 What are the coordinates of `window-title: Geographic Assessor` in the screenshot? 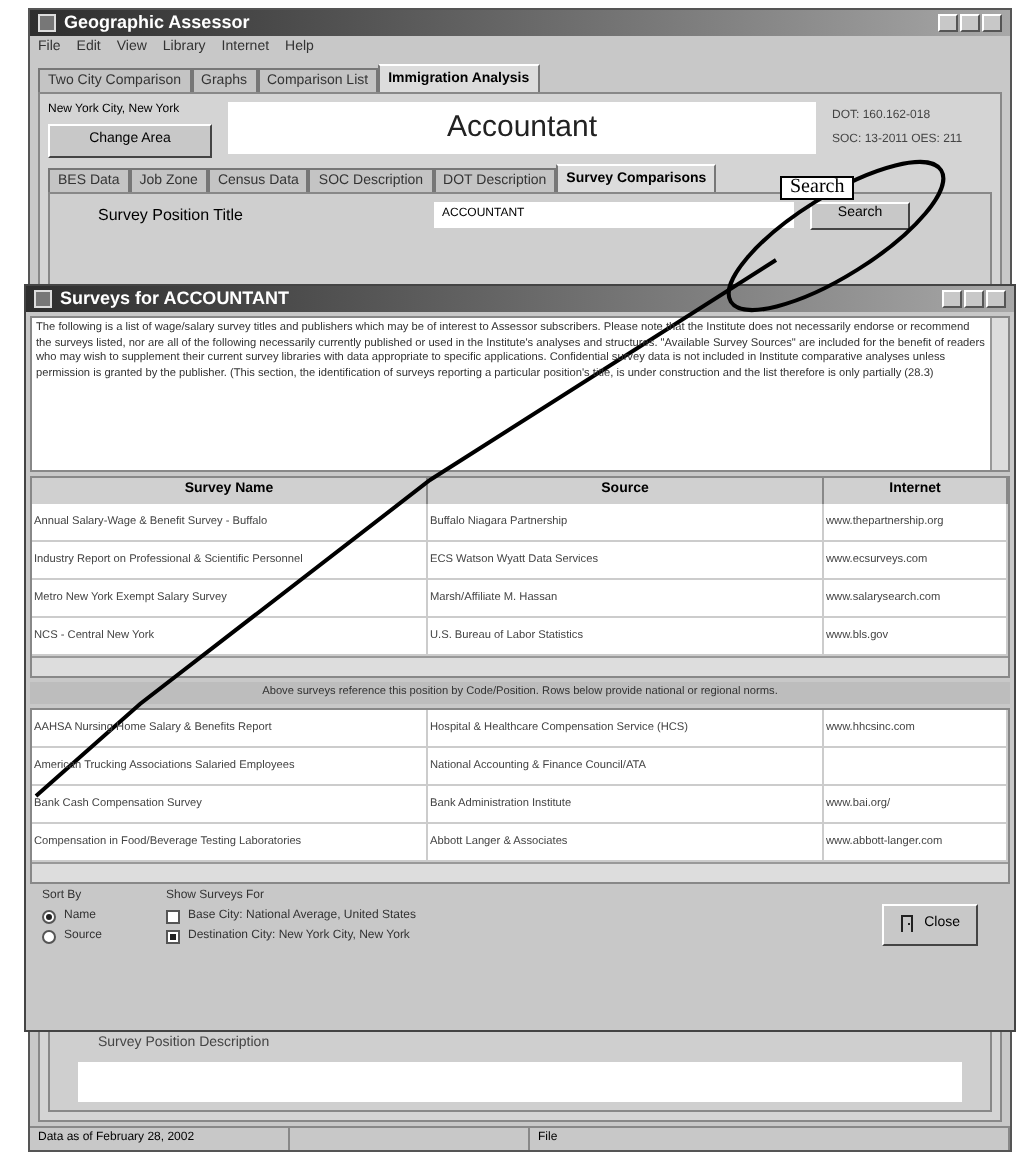 It's located at (157, 23).